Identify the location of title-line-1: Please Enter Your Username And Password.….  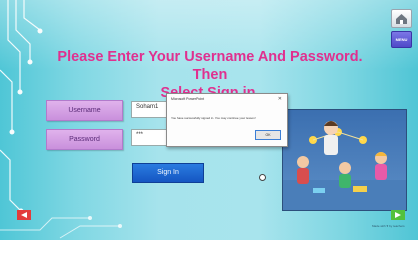
(210, 66).